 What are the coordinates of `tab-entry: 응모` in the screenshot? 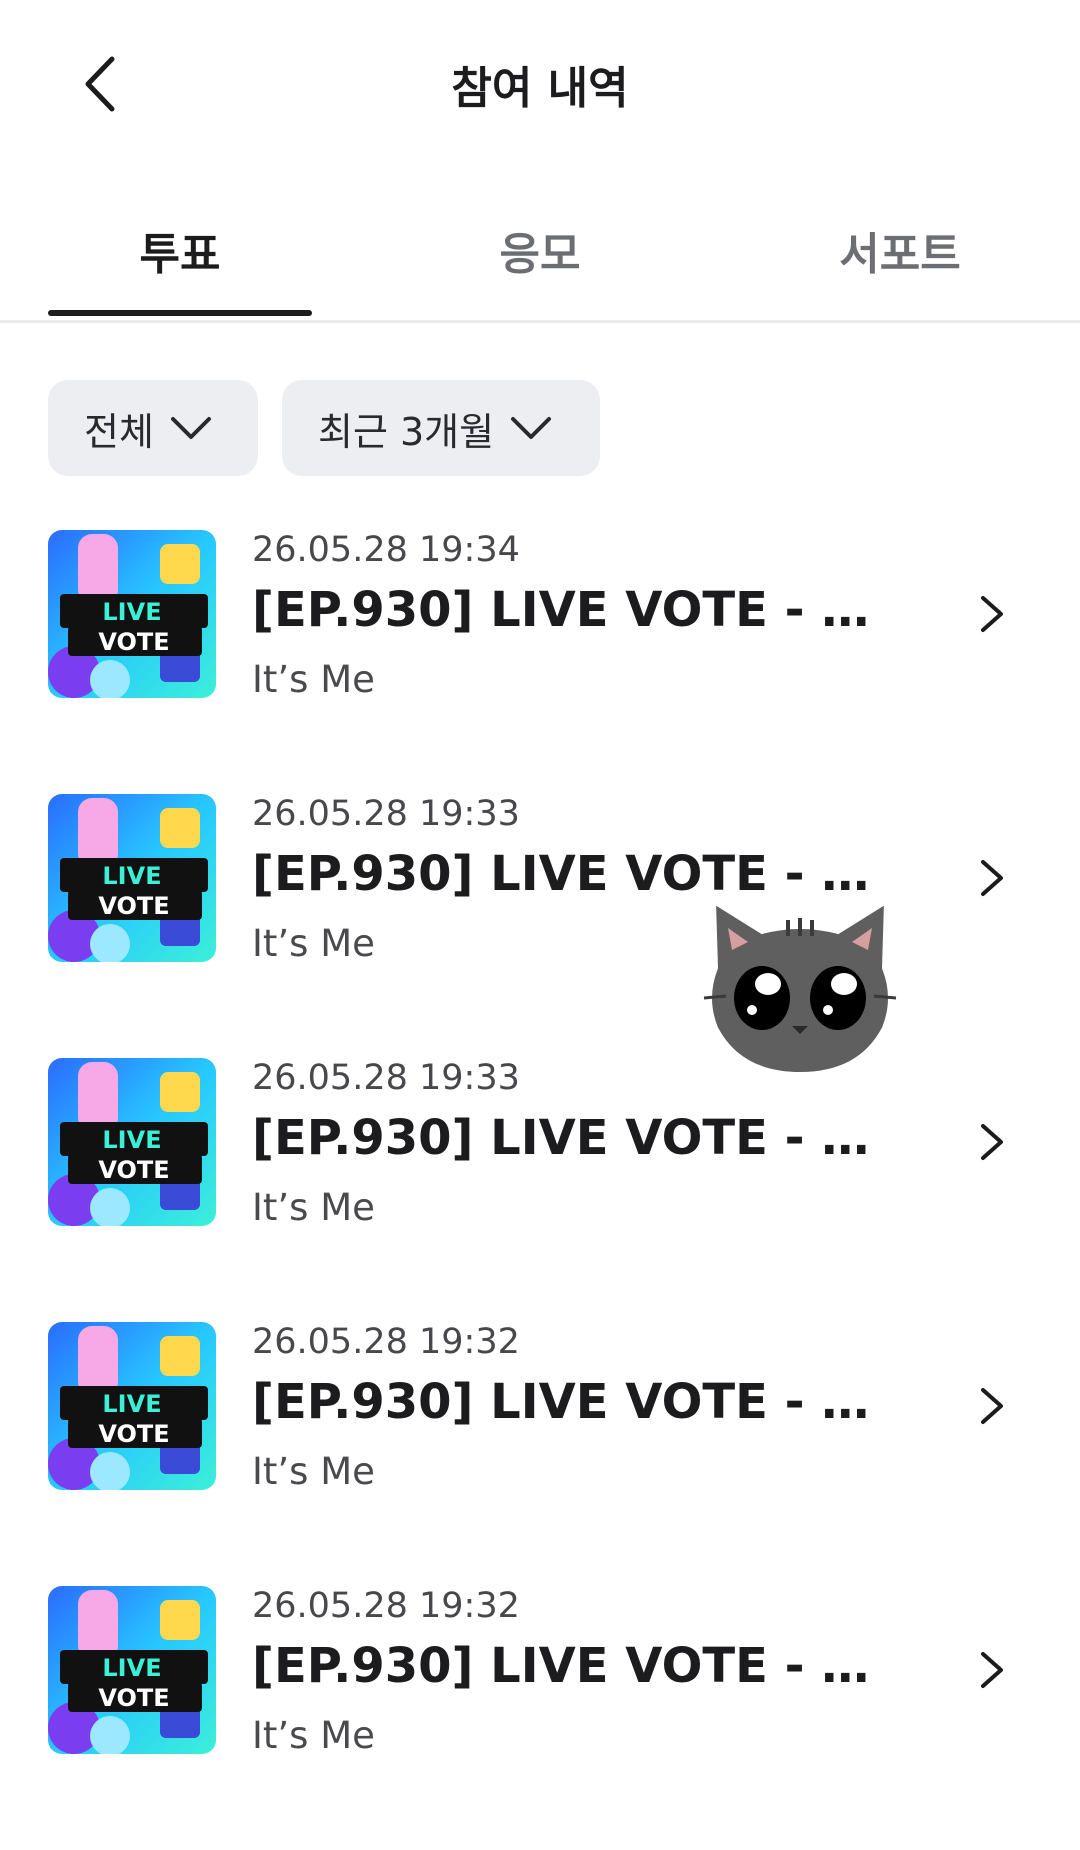 It's located at (540, 250).